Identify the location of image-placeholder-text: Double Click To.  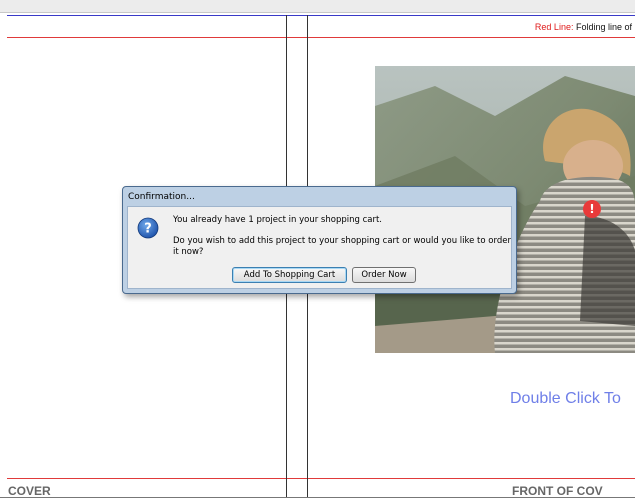
(565, 399).